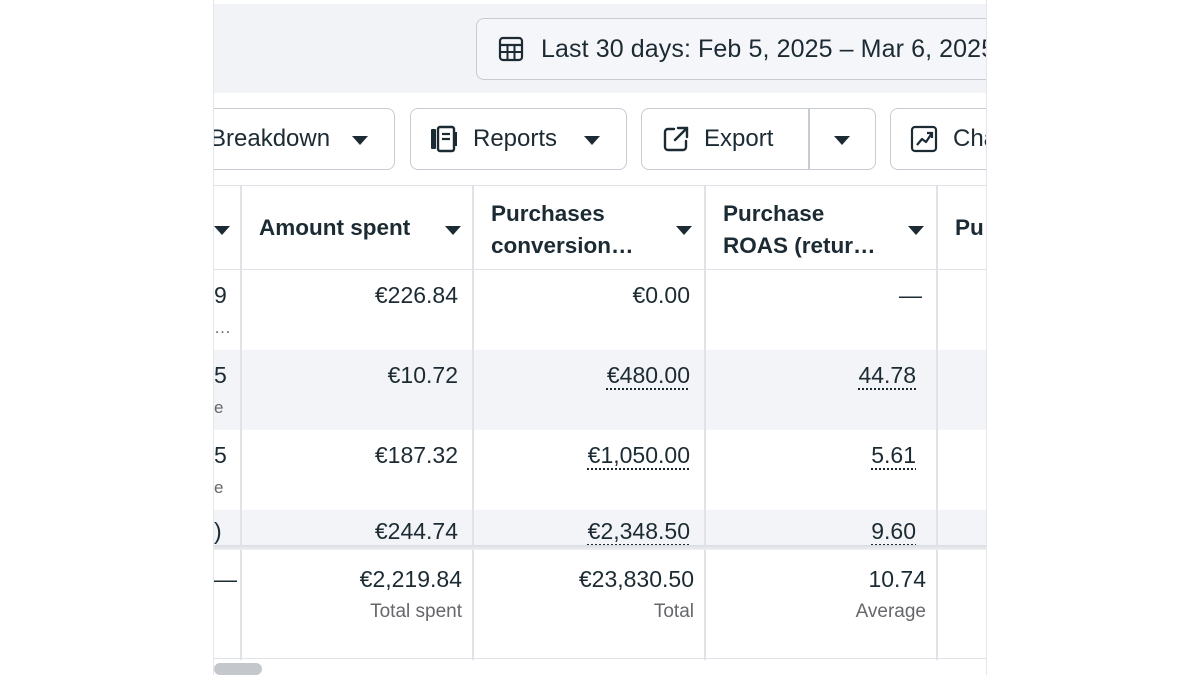 This screenshot has width=1200, height=675. I want to click on charts-label: Charts, so click(969, 138).